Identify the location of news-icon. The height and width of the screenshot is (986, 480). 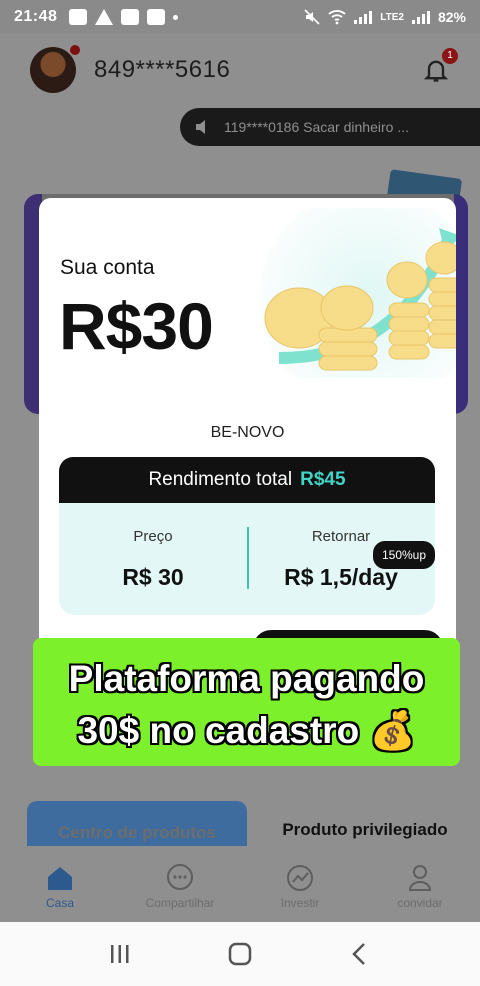
(156, 17).